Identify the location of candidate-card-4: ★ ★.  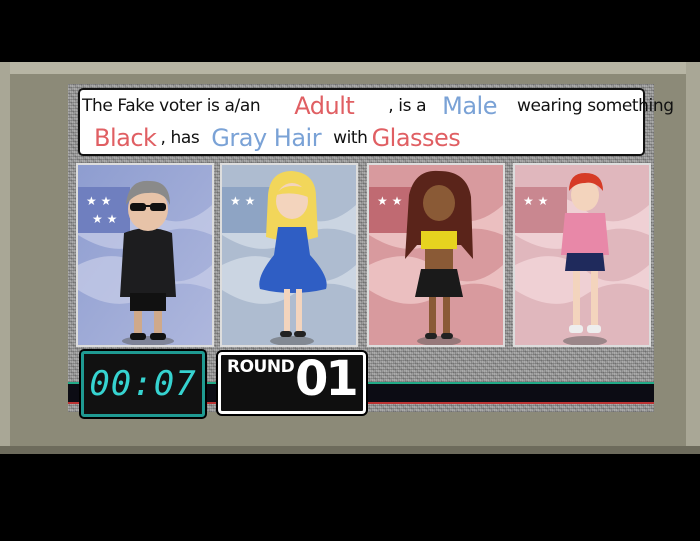
(582, 255).